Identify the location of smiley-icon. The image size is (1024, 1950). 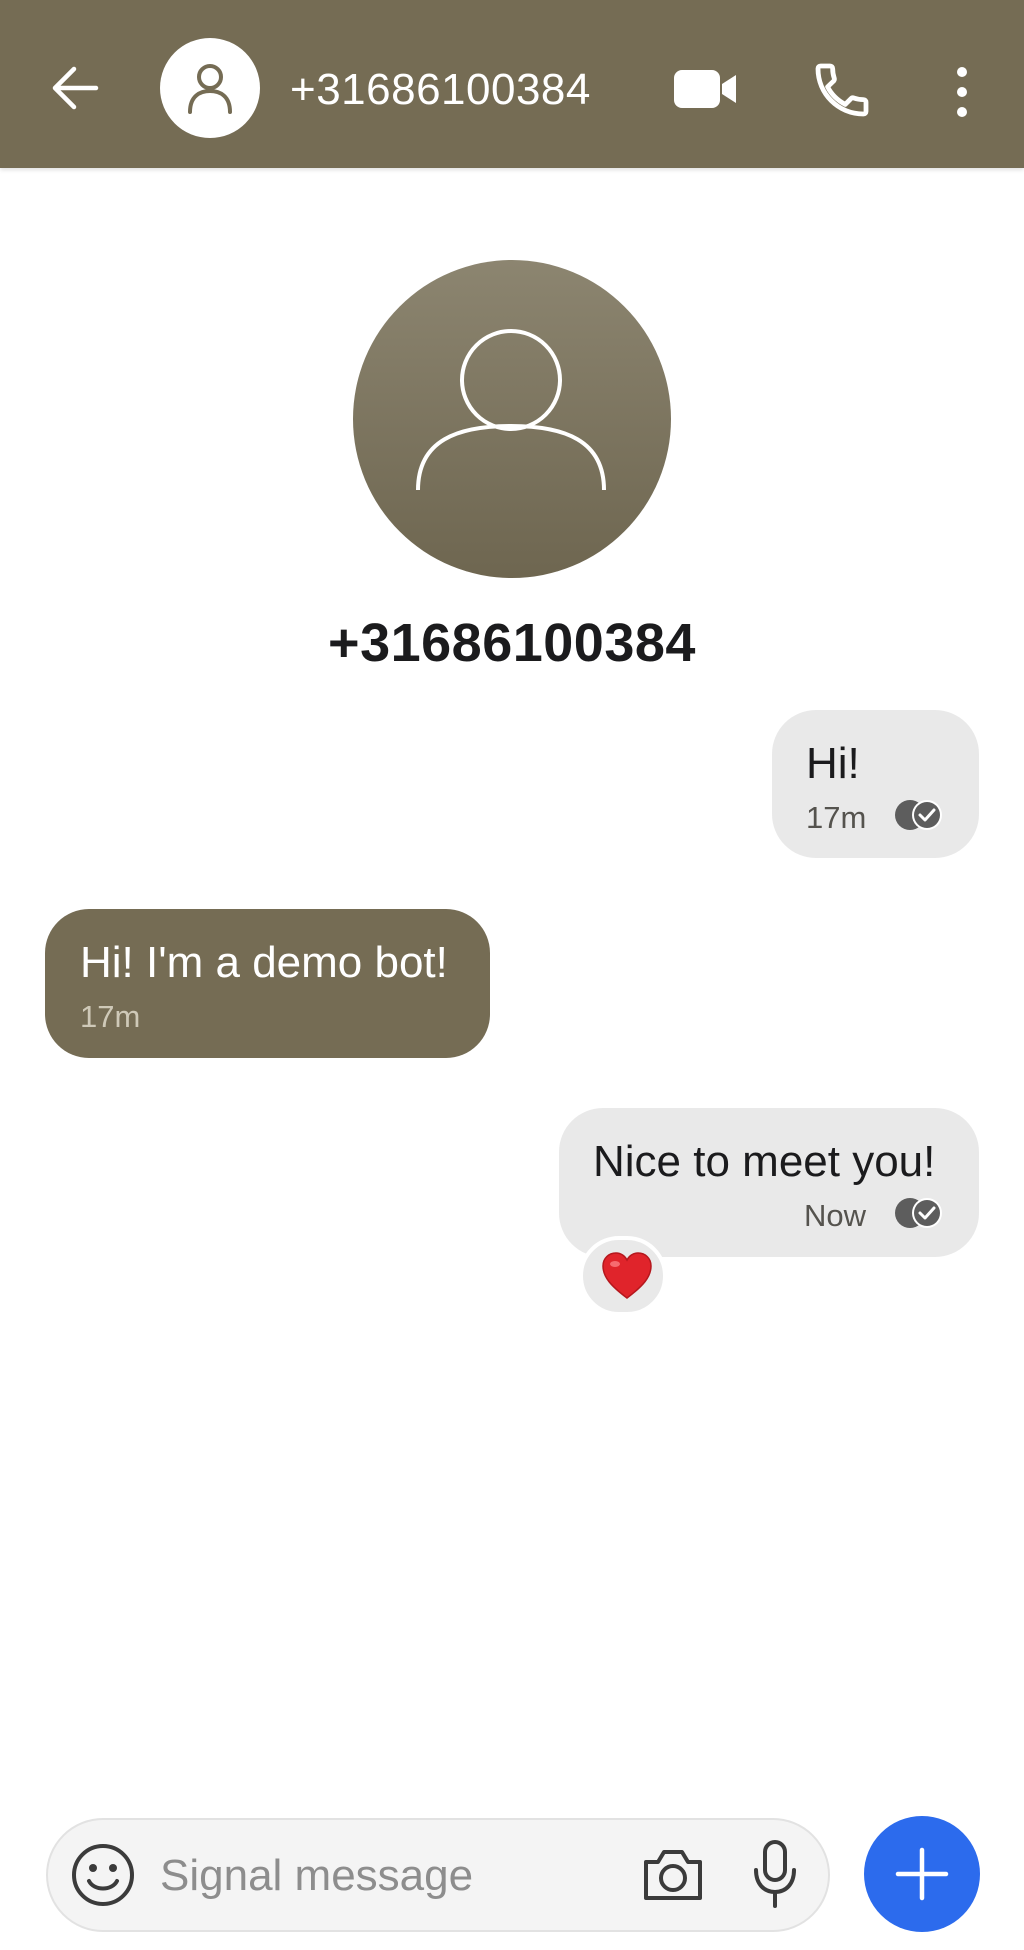
(103, 1875).